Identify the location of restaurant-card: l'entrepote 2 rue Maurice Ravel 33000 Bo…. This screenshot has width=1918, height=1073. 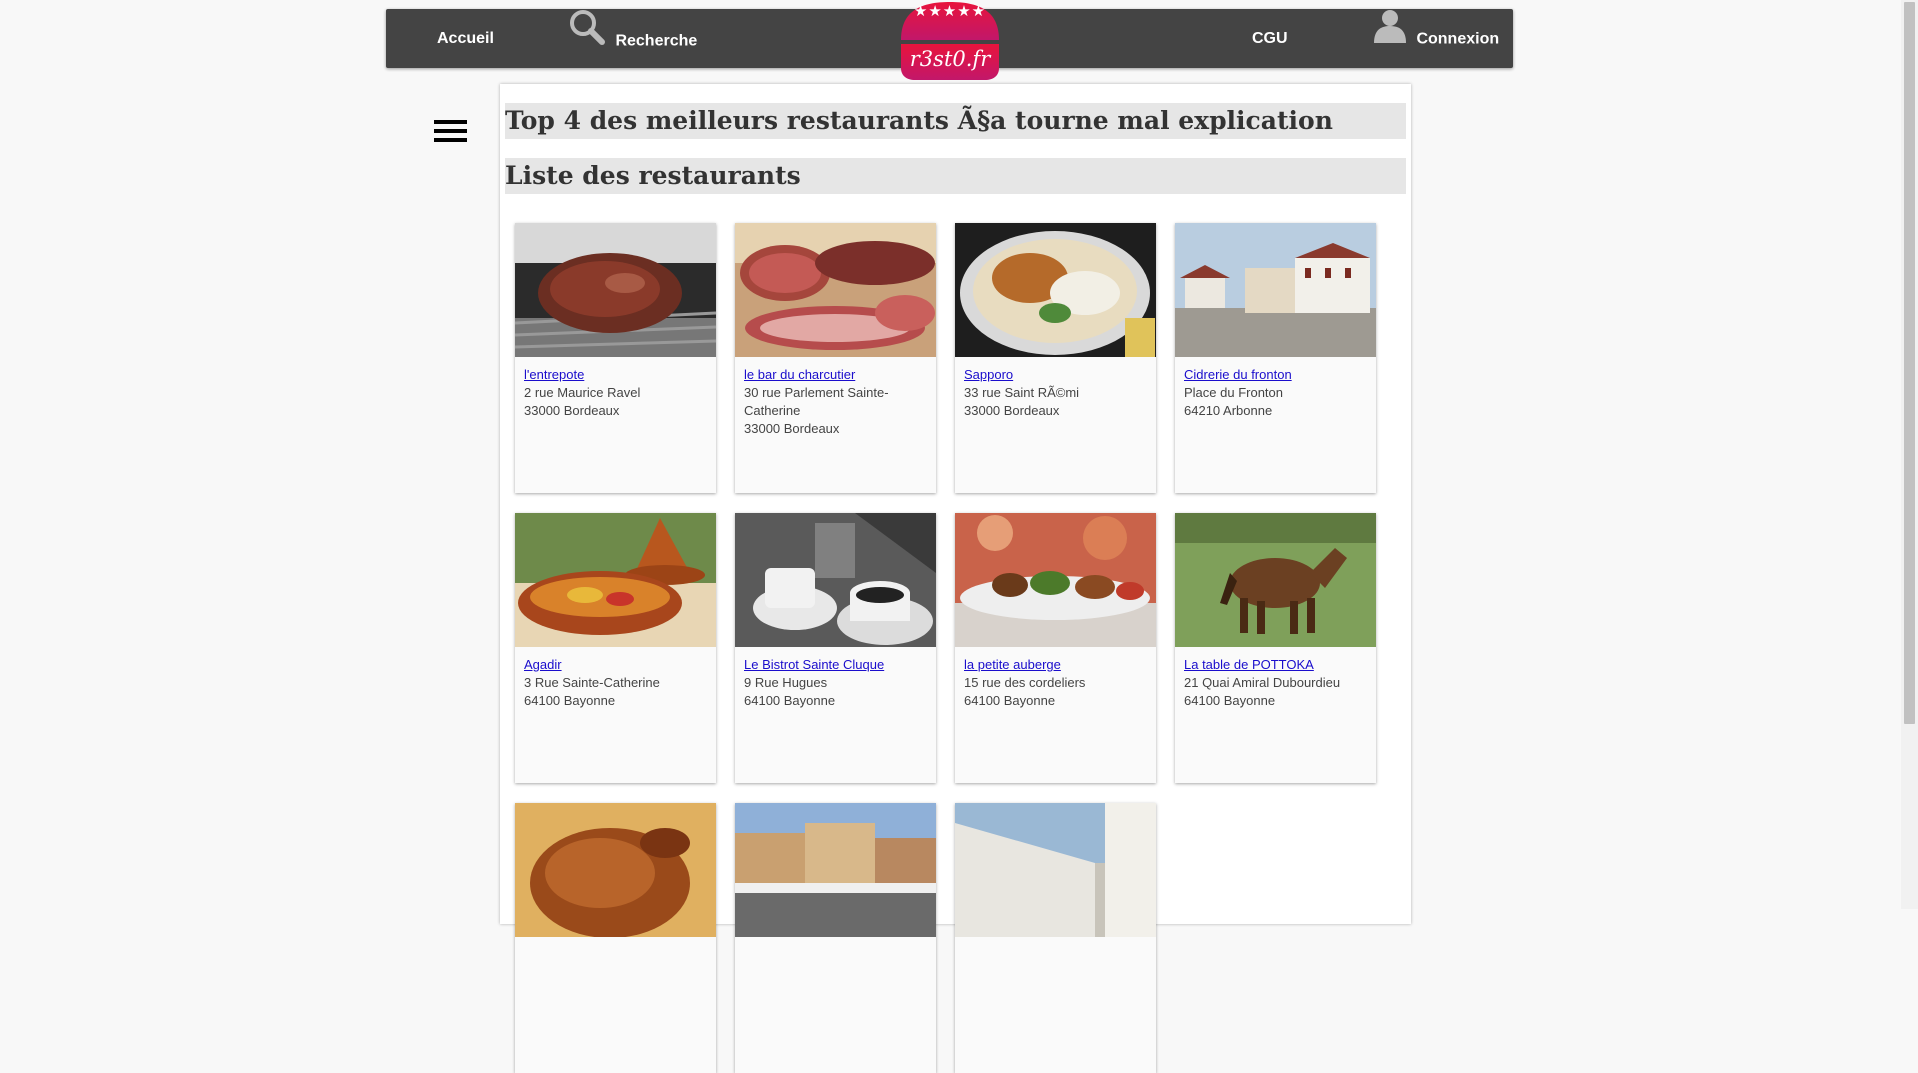
(615, 358).